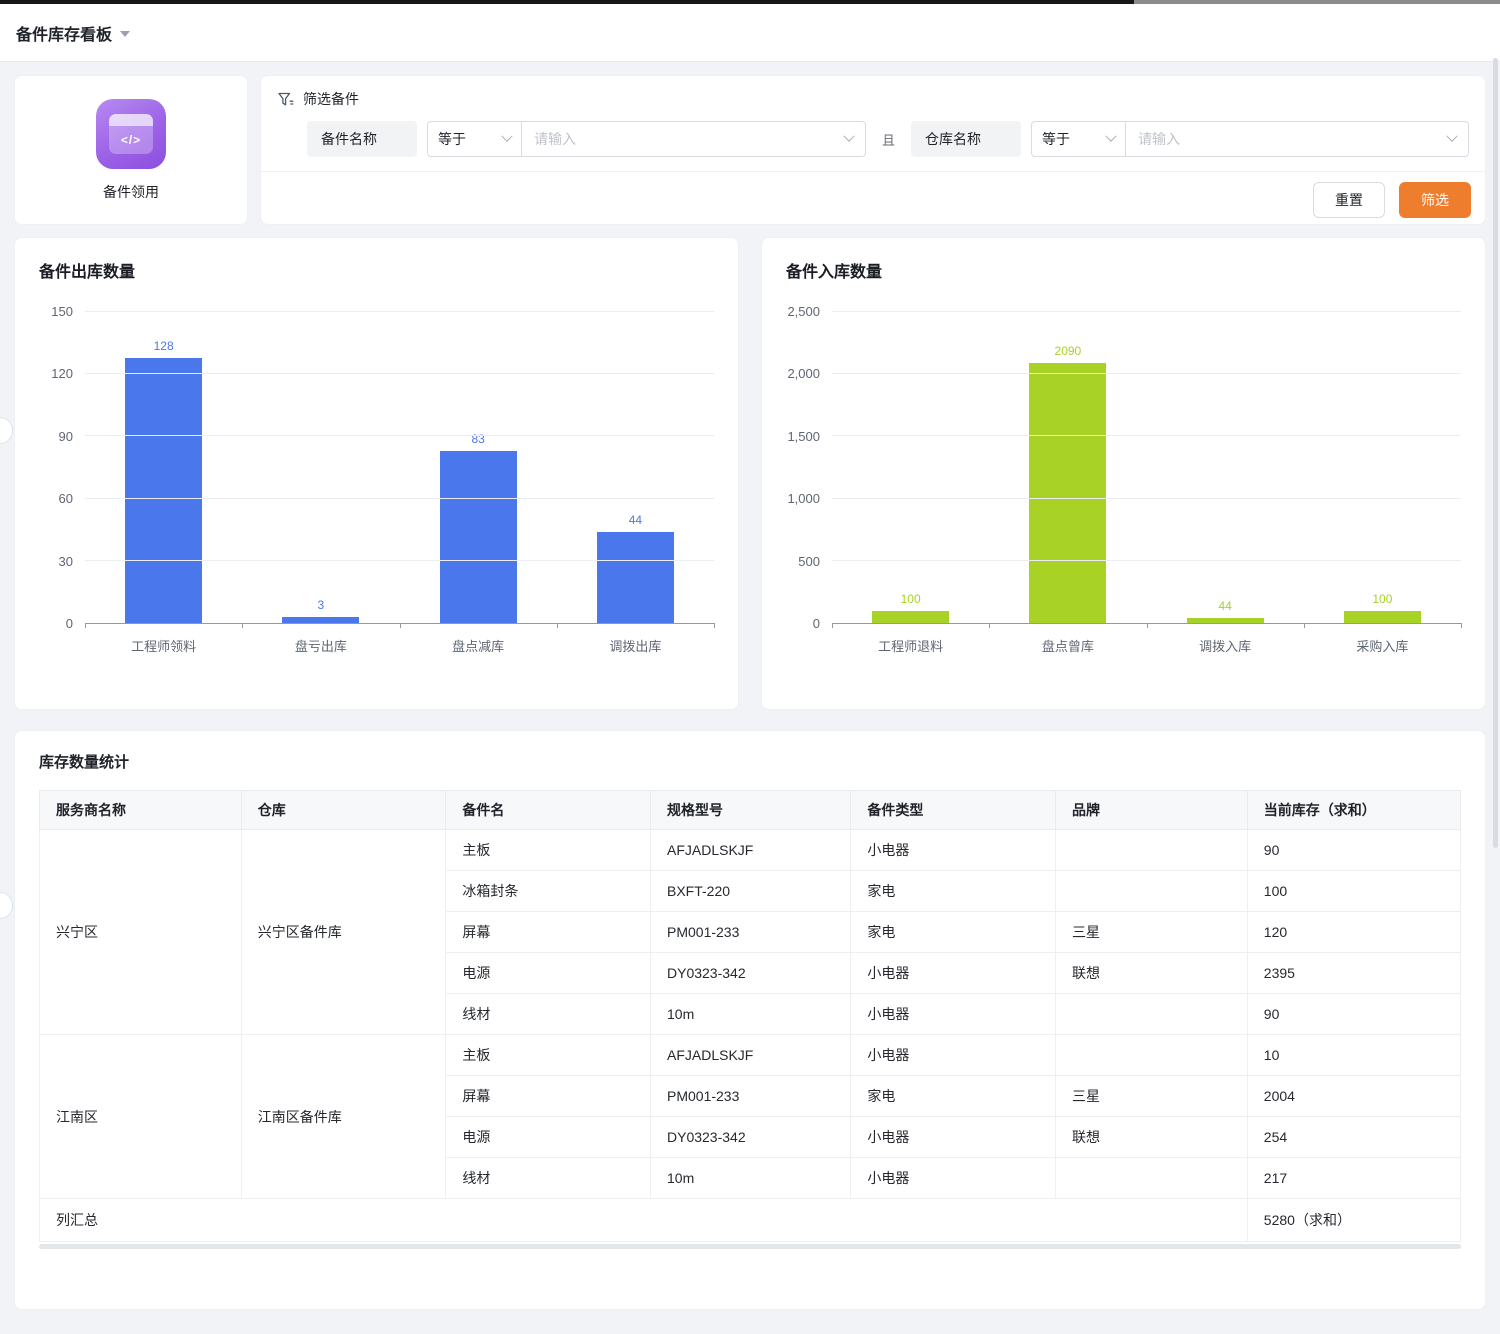  I want to click on bars-layer: 128 3 83 44, so click(399, 467).